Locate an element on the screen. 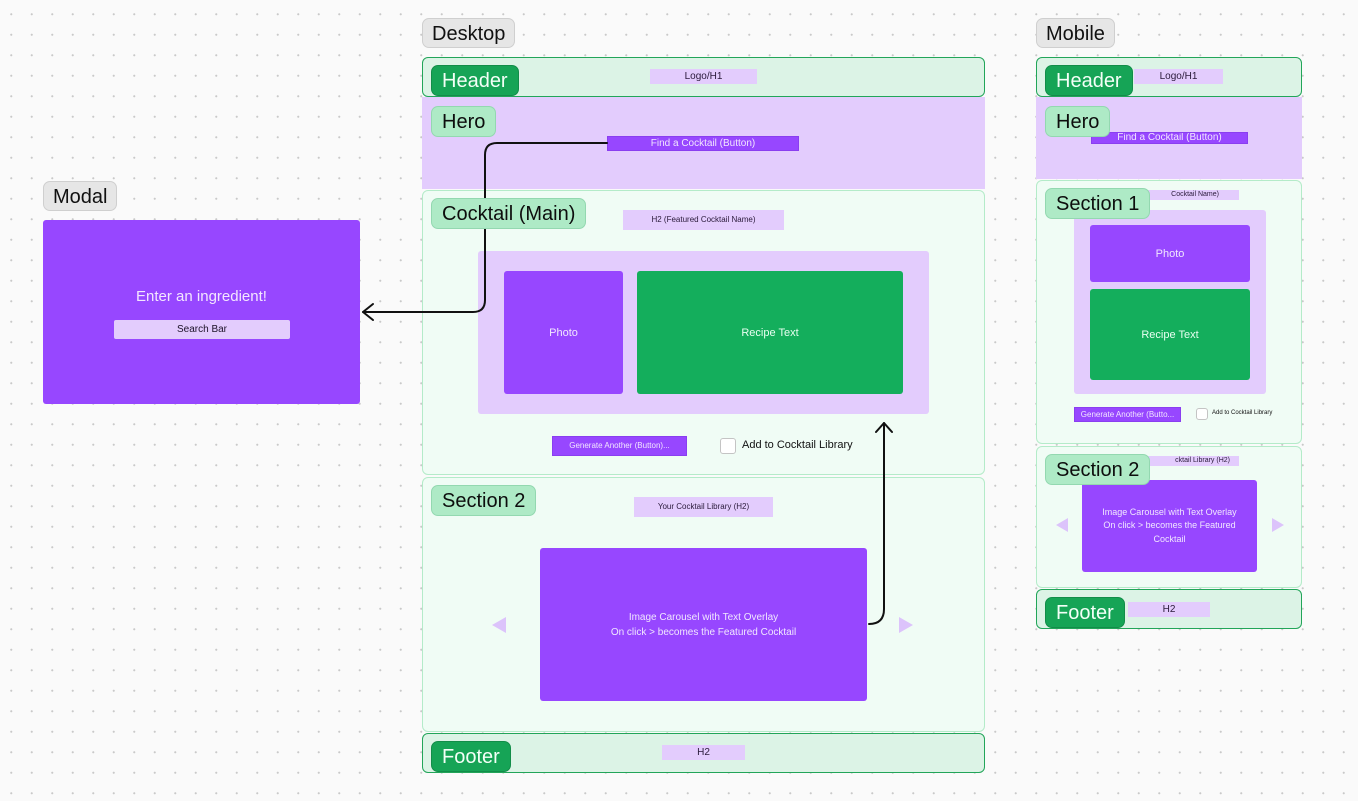  mobile-add-library-checkbox is located at coordinates (1202, 414).